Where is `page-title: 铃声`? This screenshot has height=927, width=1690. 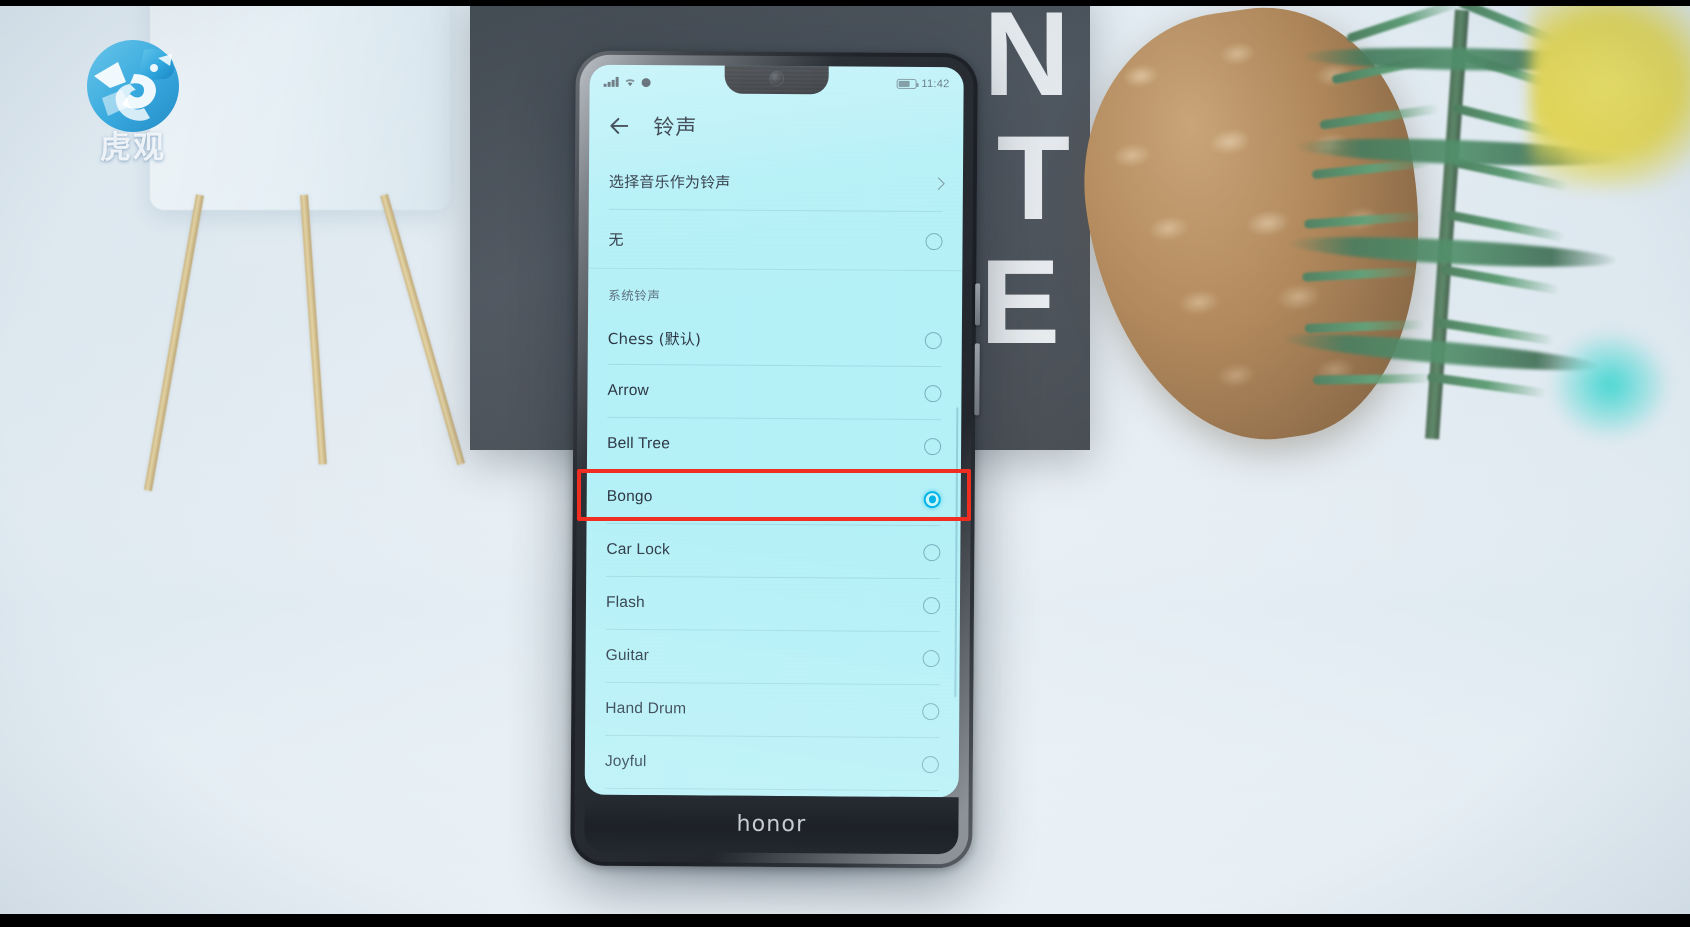 page-title: 铃声 is located at coordinates (675, 127).